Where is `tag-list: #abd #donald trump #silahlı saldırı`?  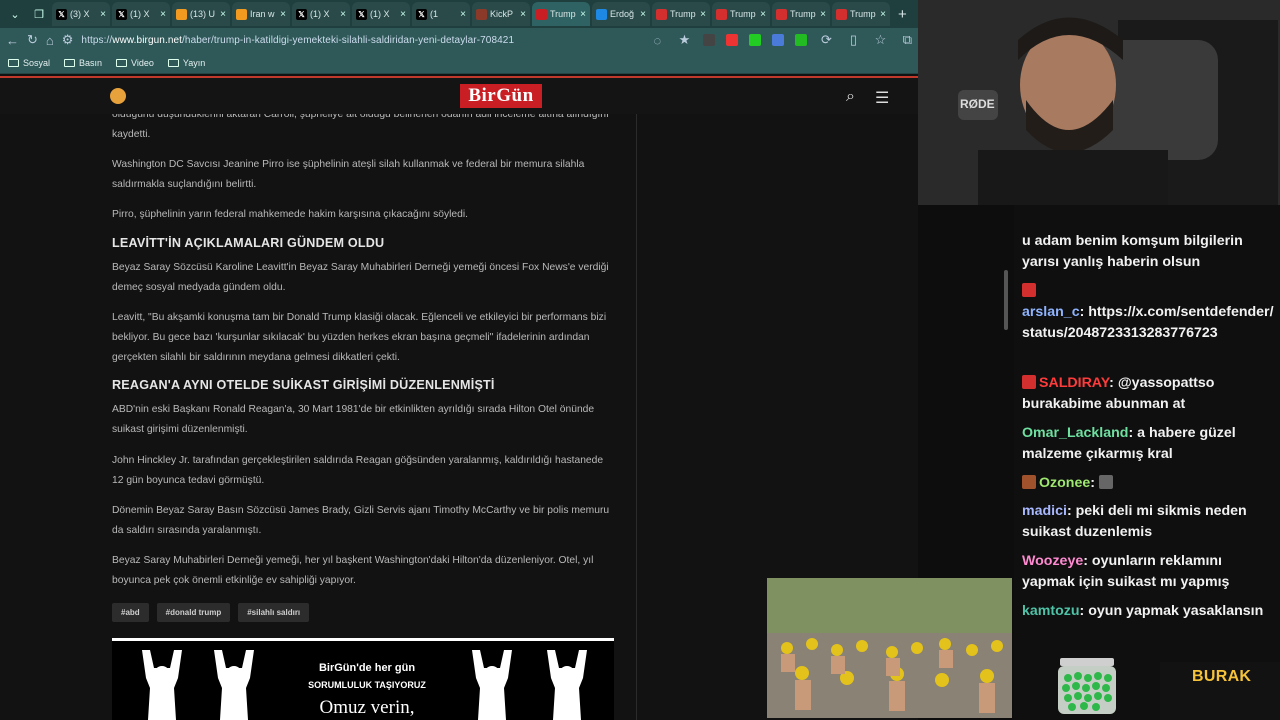 tag-list: #abd #donald trump #silahlı saldırı is located at coordinates (211, 612).